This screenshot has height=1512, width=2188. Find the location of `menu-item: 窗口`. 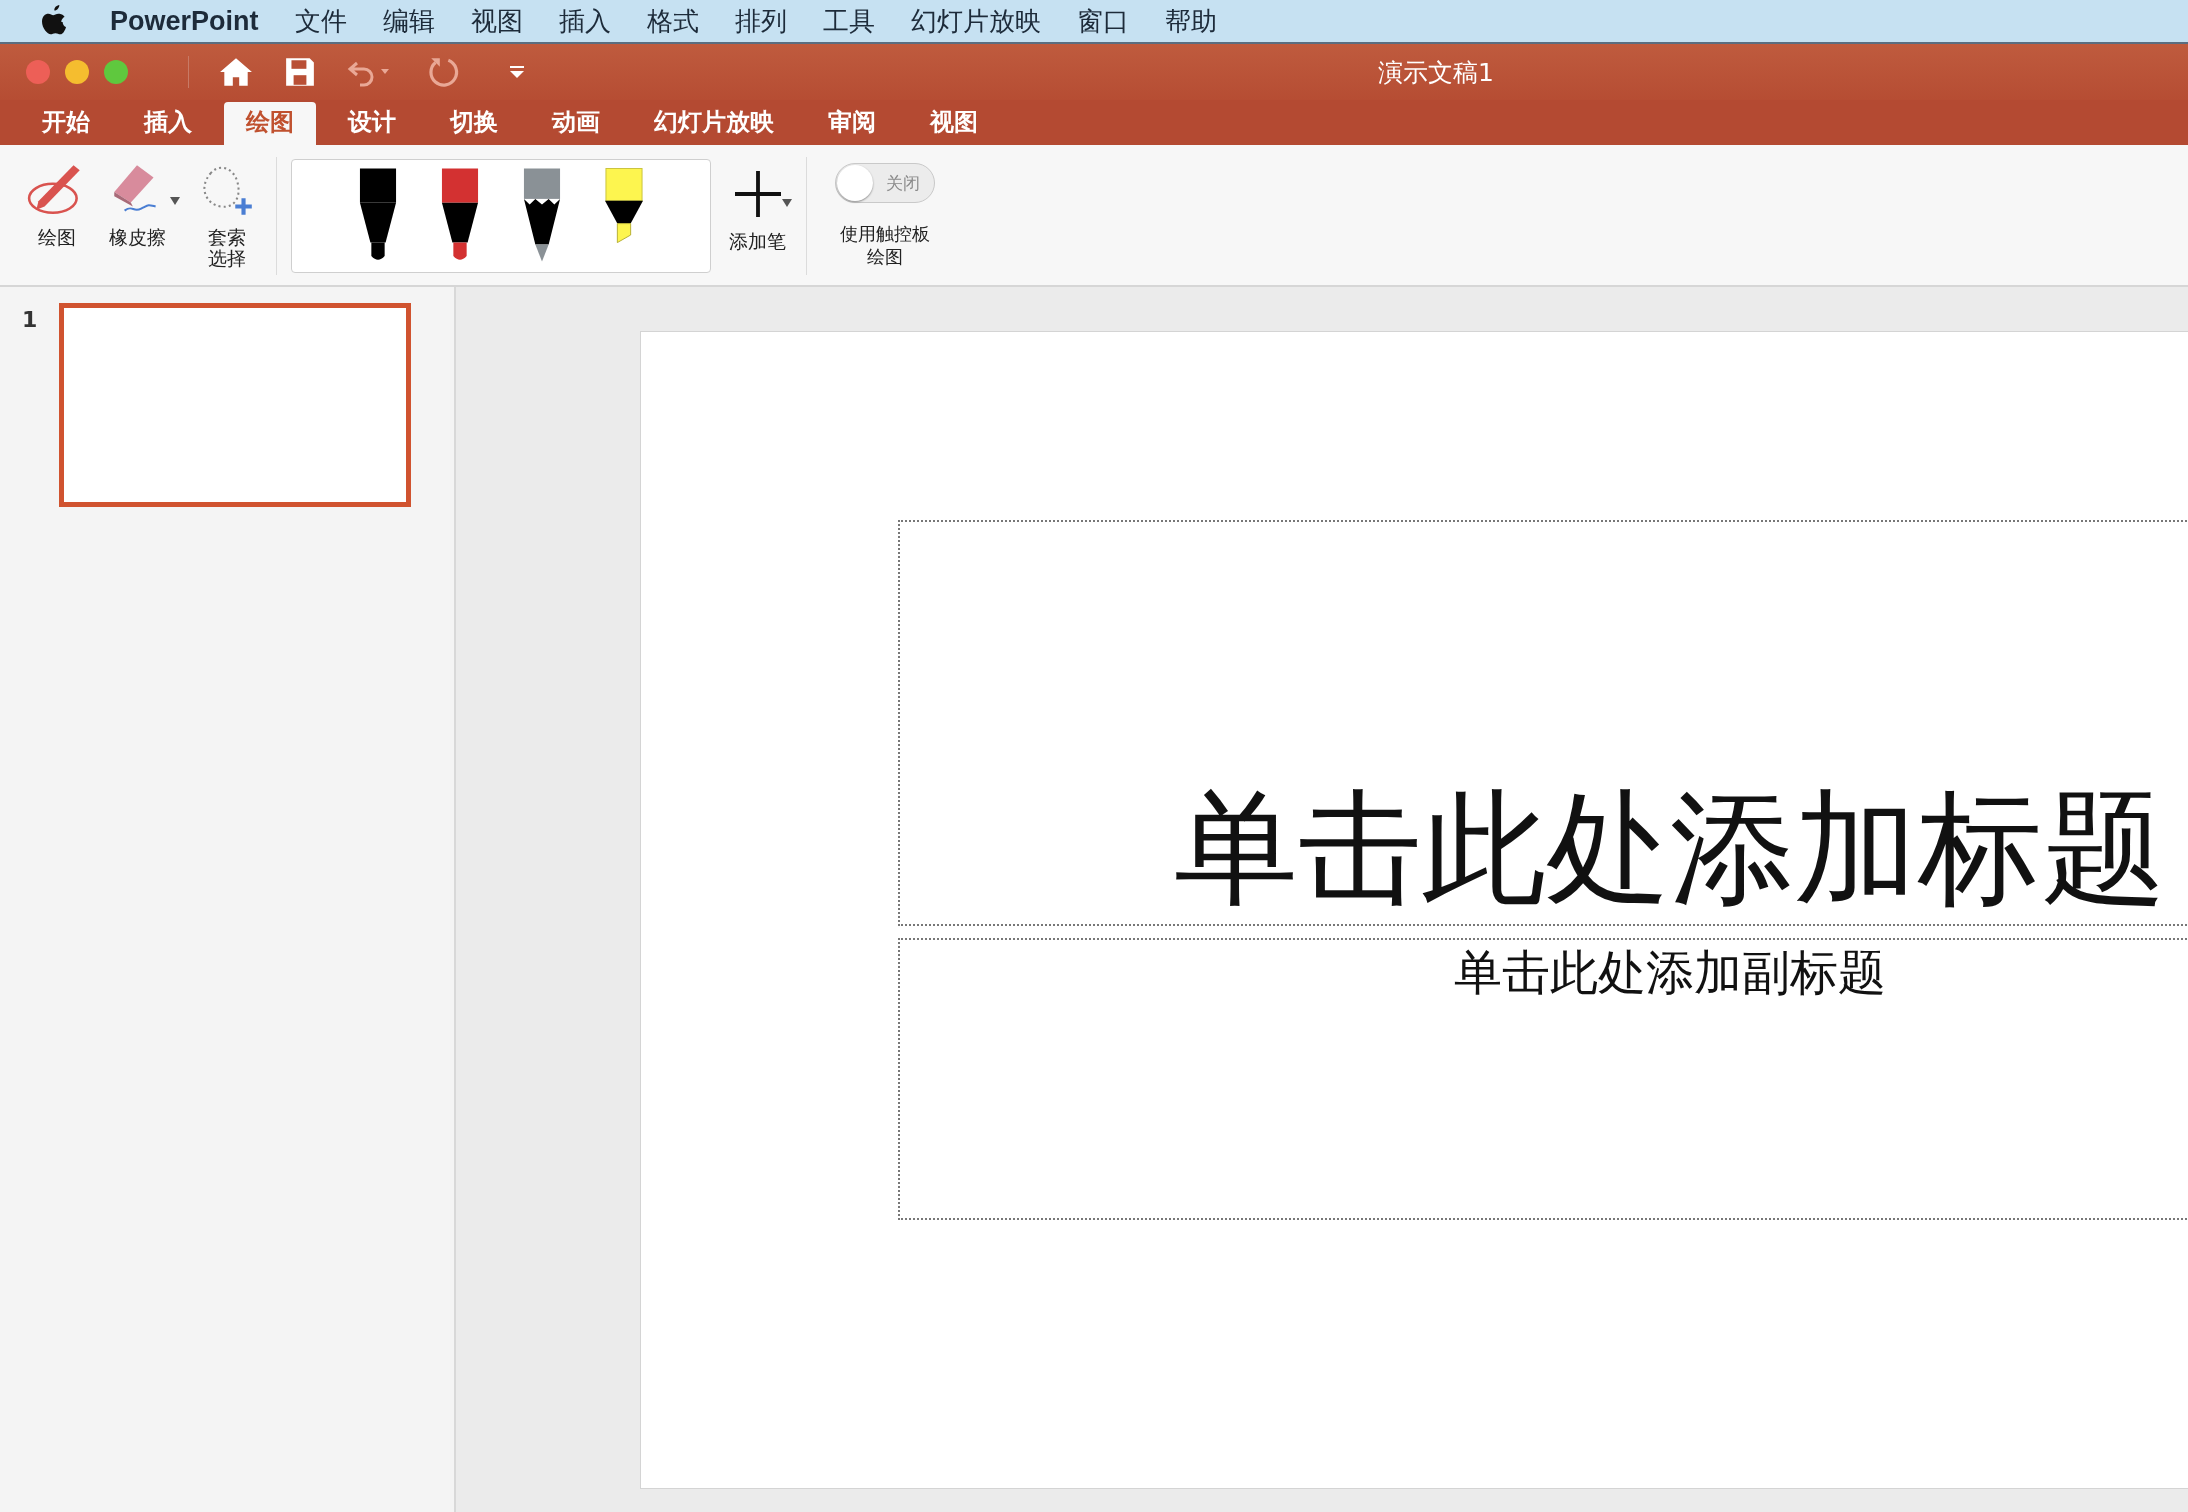

menu-item: 窗口 is located at coordinates (1102, 21).